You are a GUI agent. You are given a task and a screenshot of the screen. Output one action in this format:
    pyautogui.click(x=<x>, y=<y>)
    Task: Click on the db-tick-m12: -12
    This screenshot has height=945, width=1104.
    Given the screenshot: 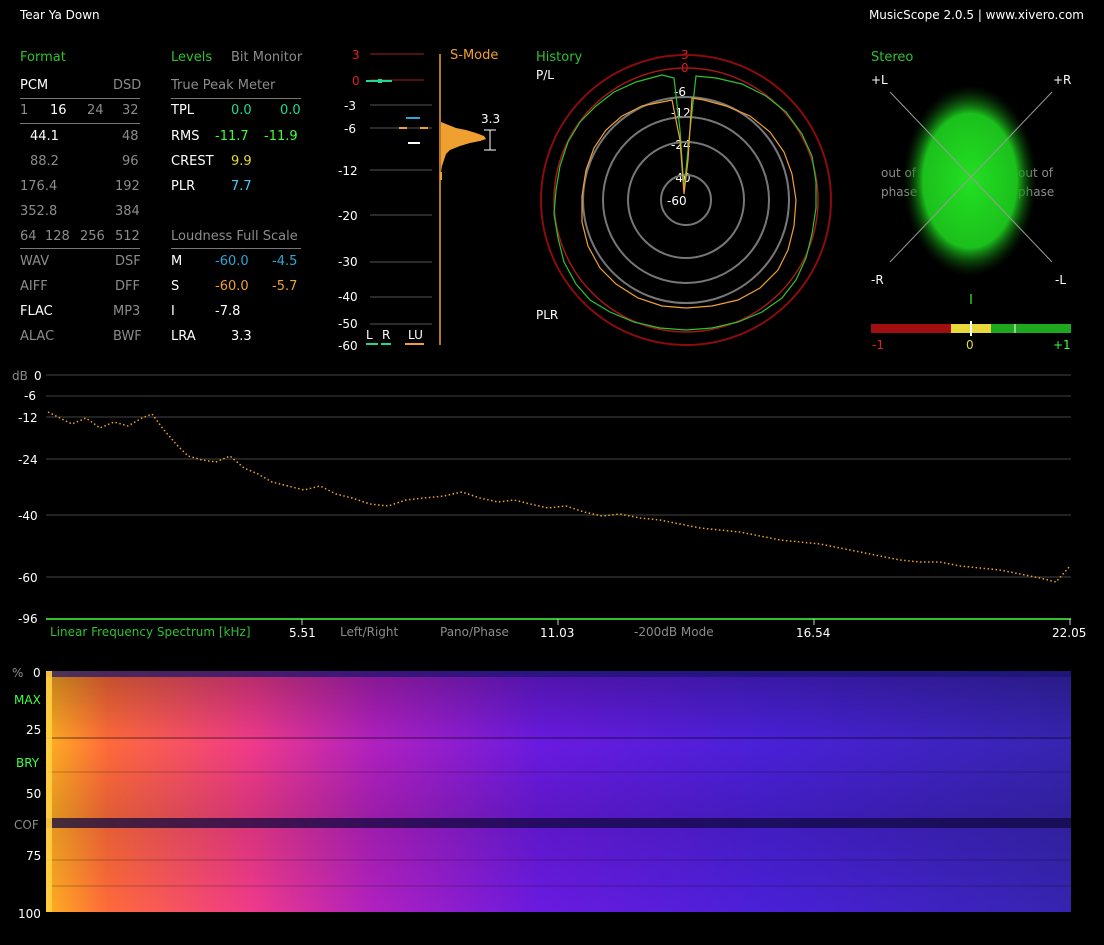 What is the action you would take?
    pyautogui.click(x=28, y=418)
    